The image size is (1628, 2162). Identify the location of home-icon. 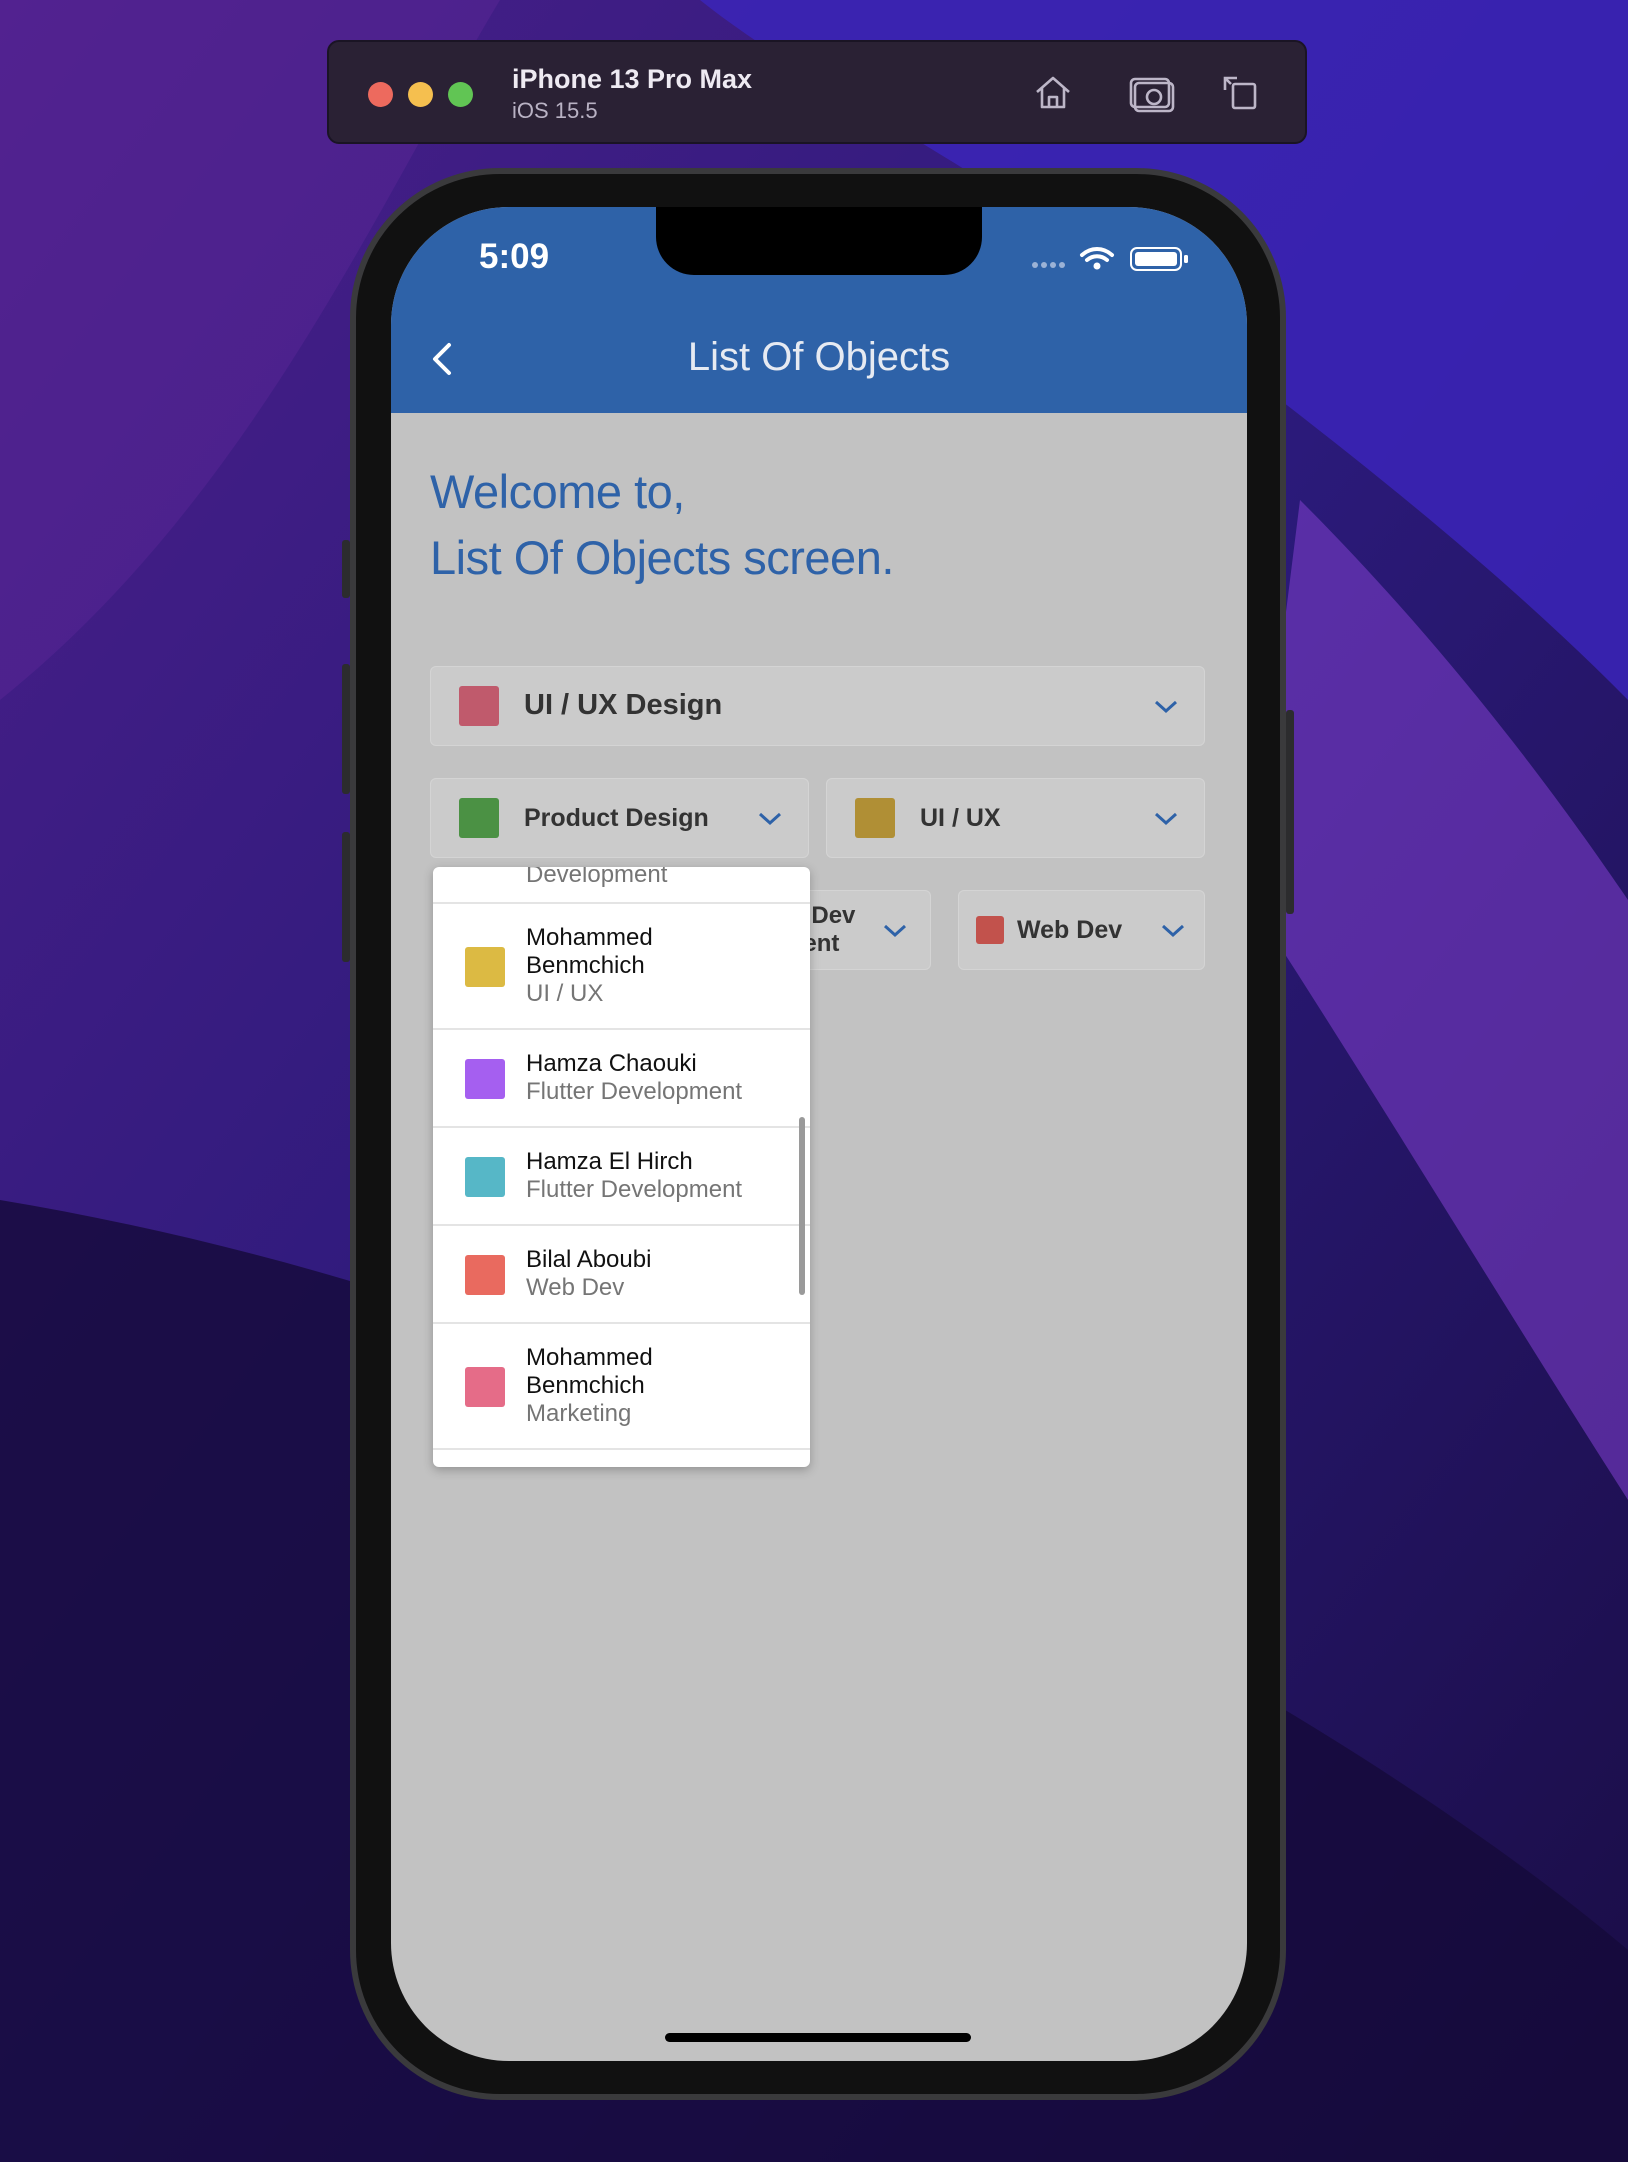
(1053, 92).